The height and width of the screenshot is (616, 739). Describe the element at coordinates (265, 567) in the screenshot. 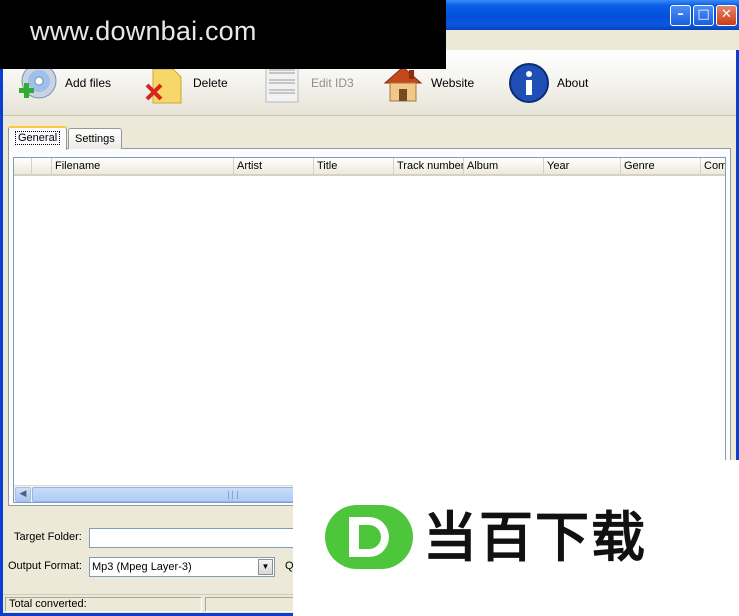

I see `dropdown-arrow-icon: ▼` at that location.